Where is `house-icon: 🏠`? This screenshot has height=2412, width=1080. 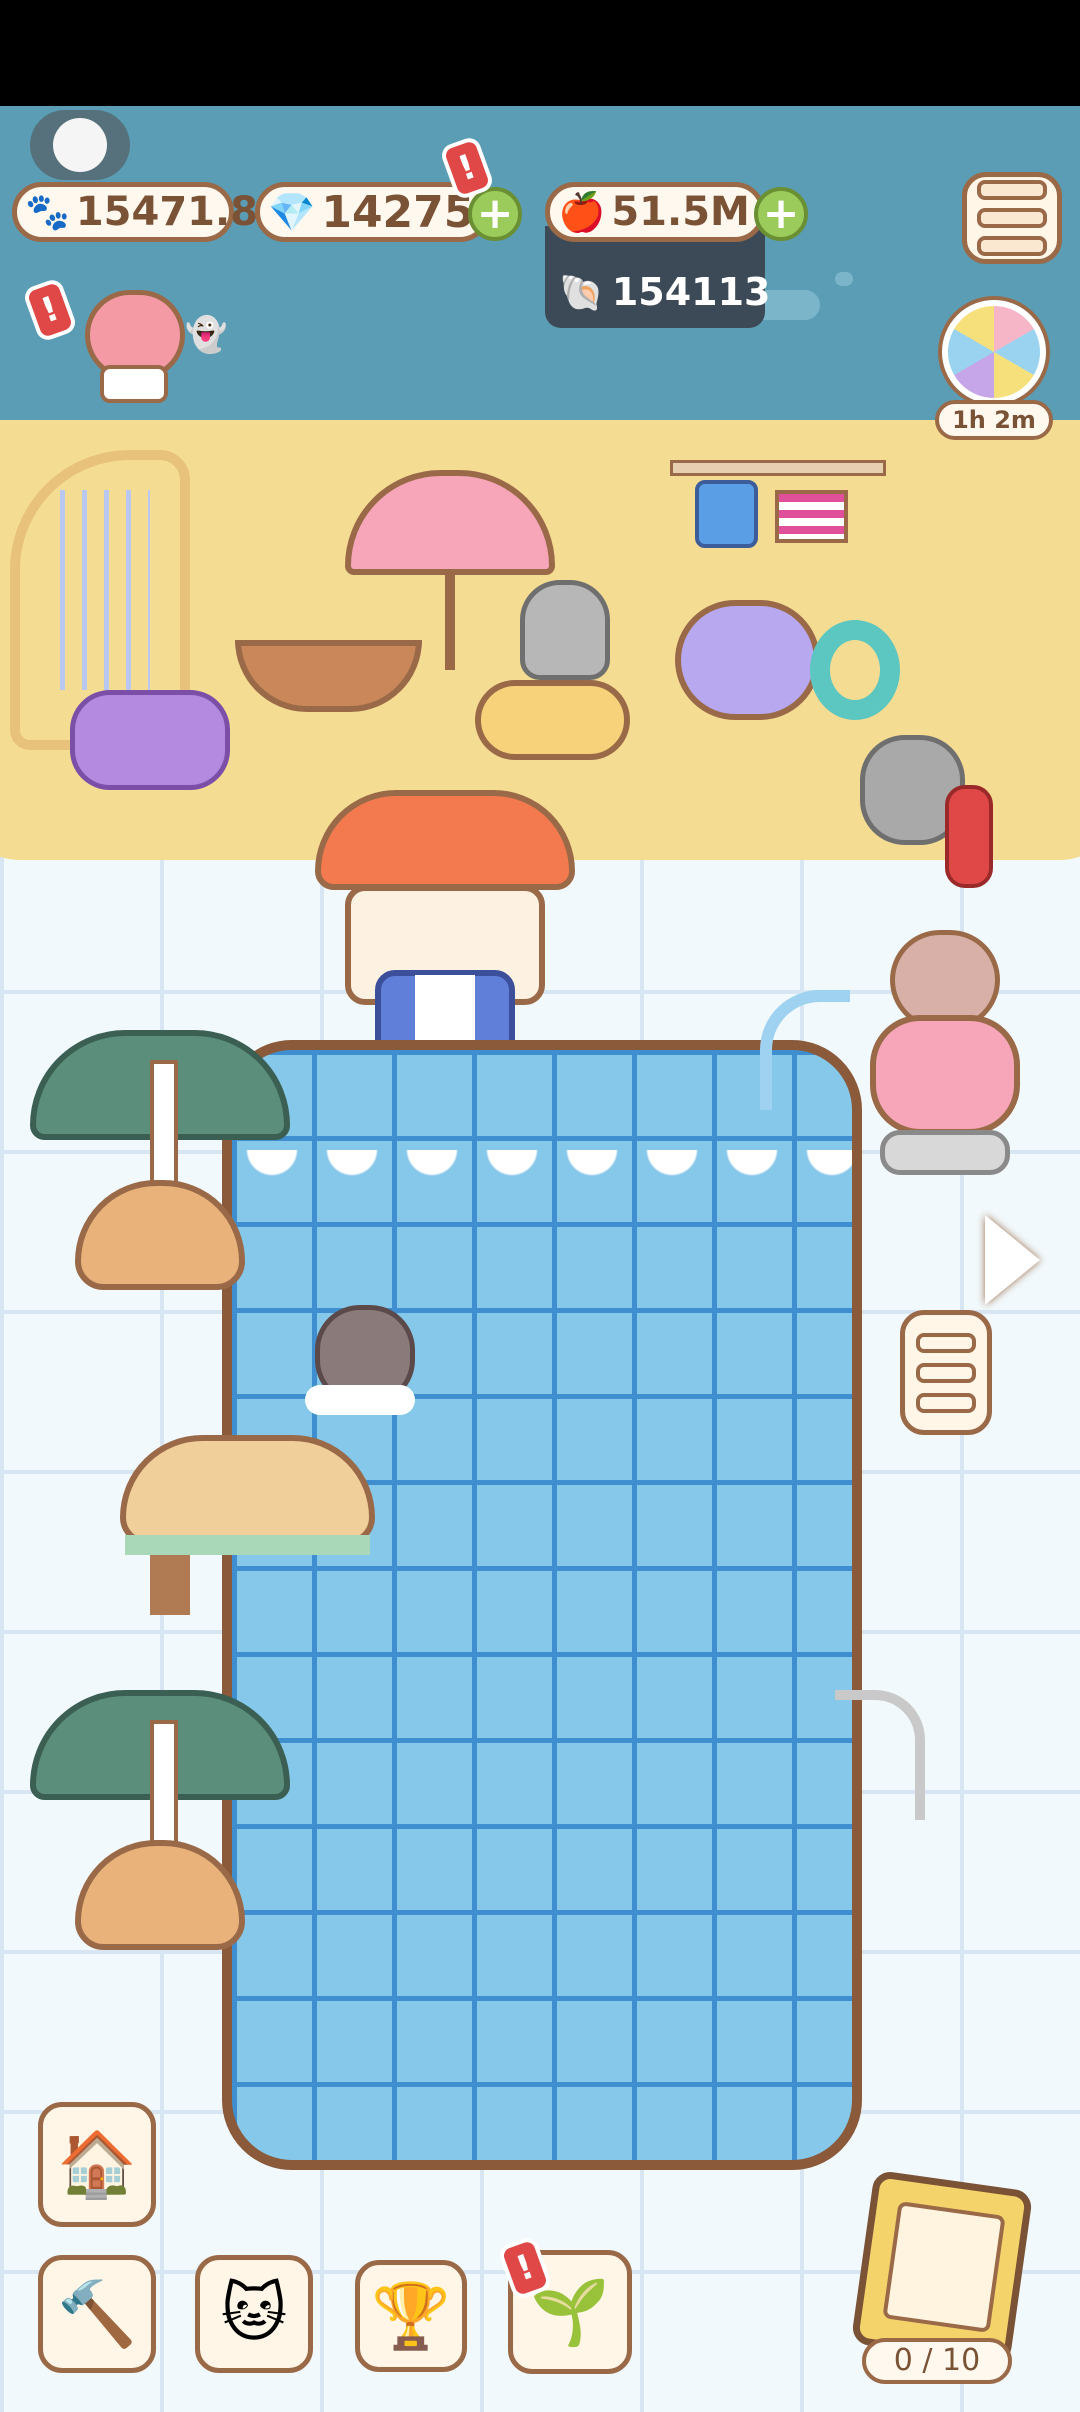
house-icon: 🏠 is located at coordinates (97, 2165).